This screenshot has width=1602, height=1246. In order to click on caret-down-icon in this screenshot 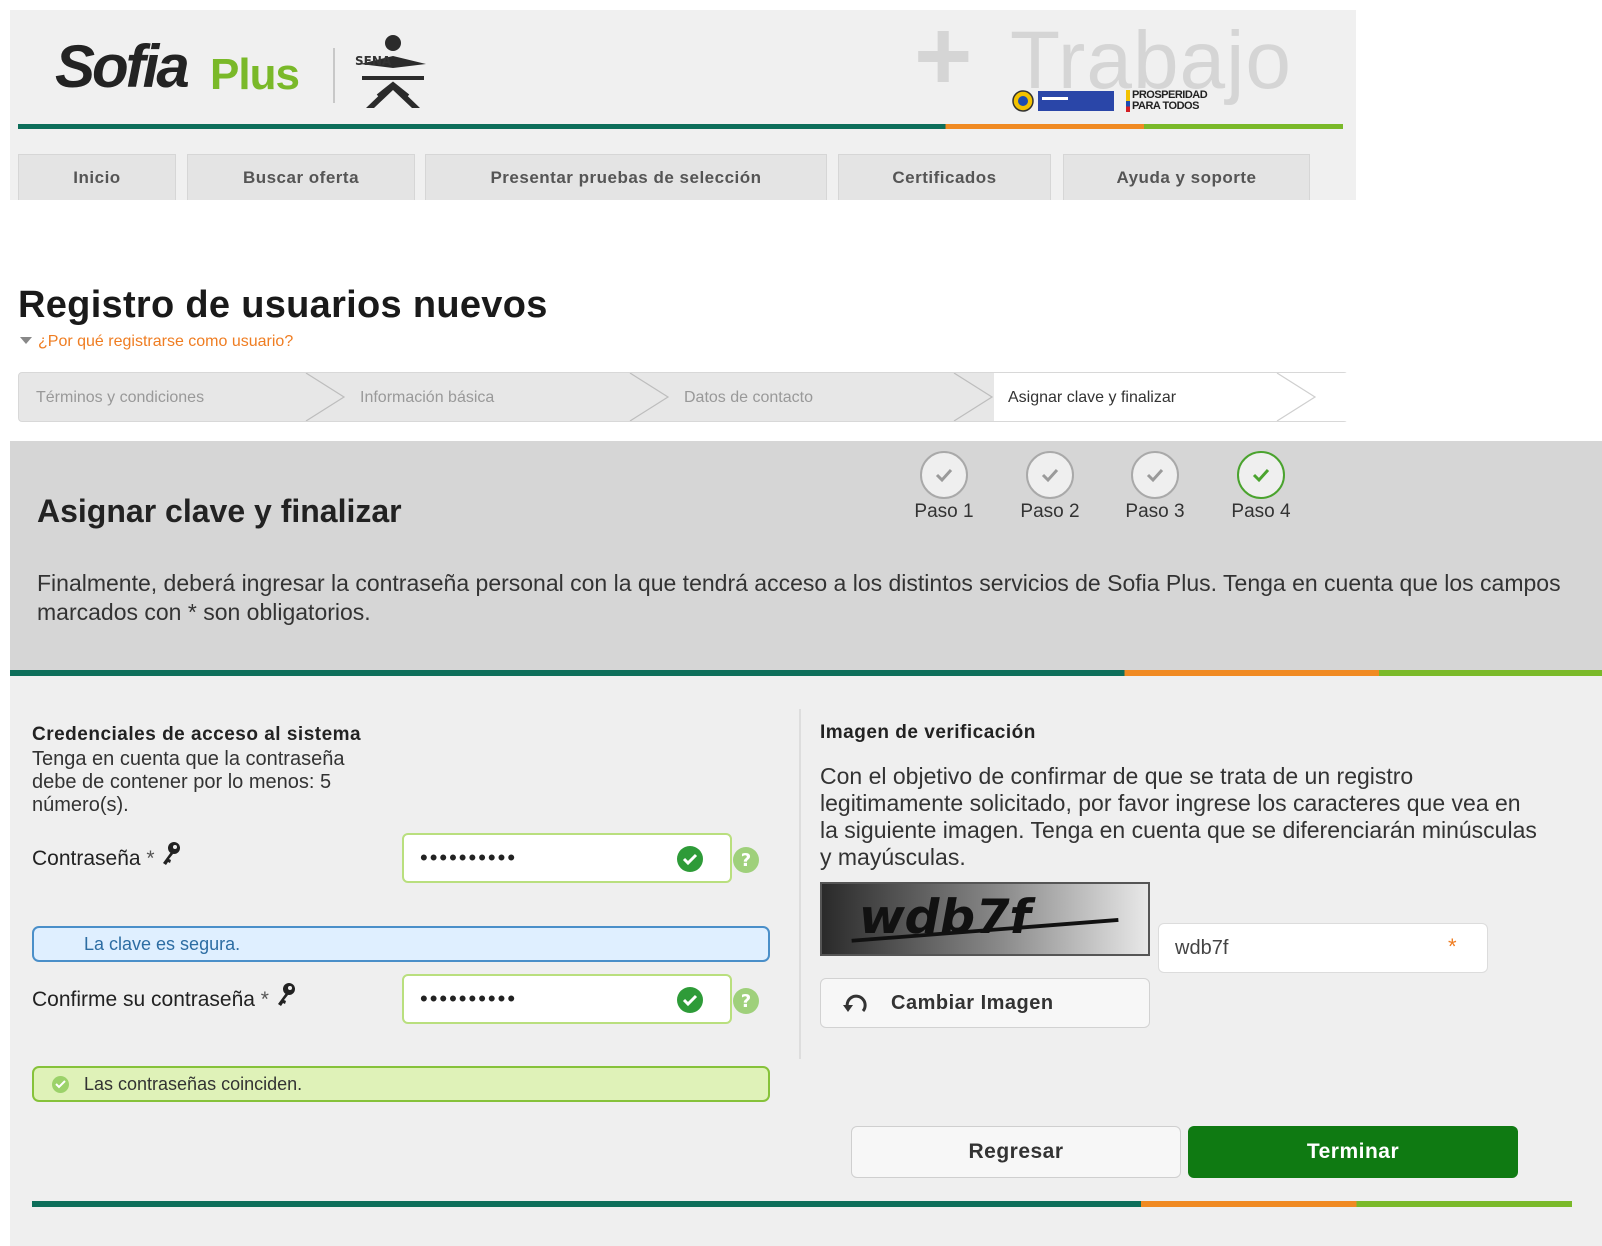, I will do `click(26, 340)`.